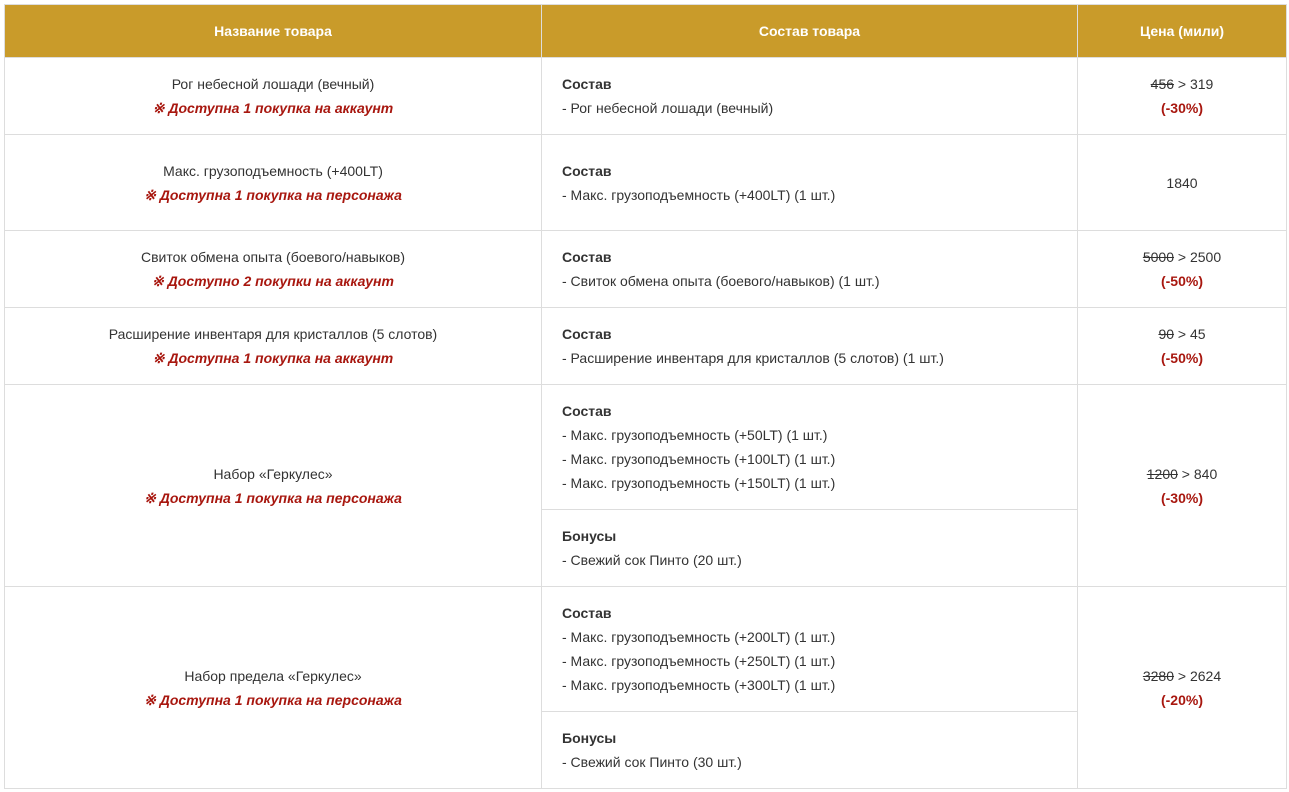 This screenshot has width=1289, height=792. I want to click on new-price: 2624, so click(1205, 675).